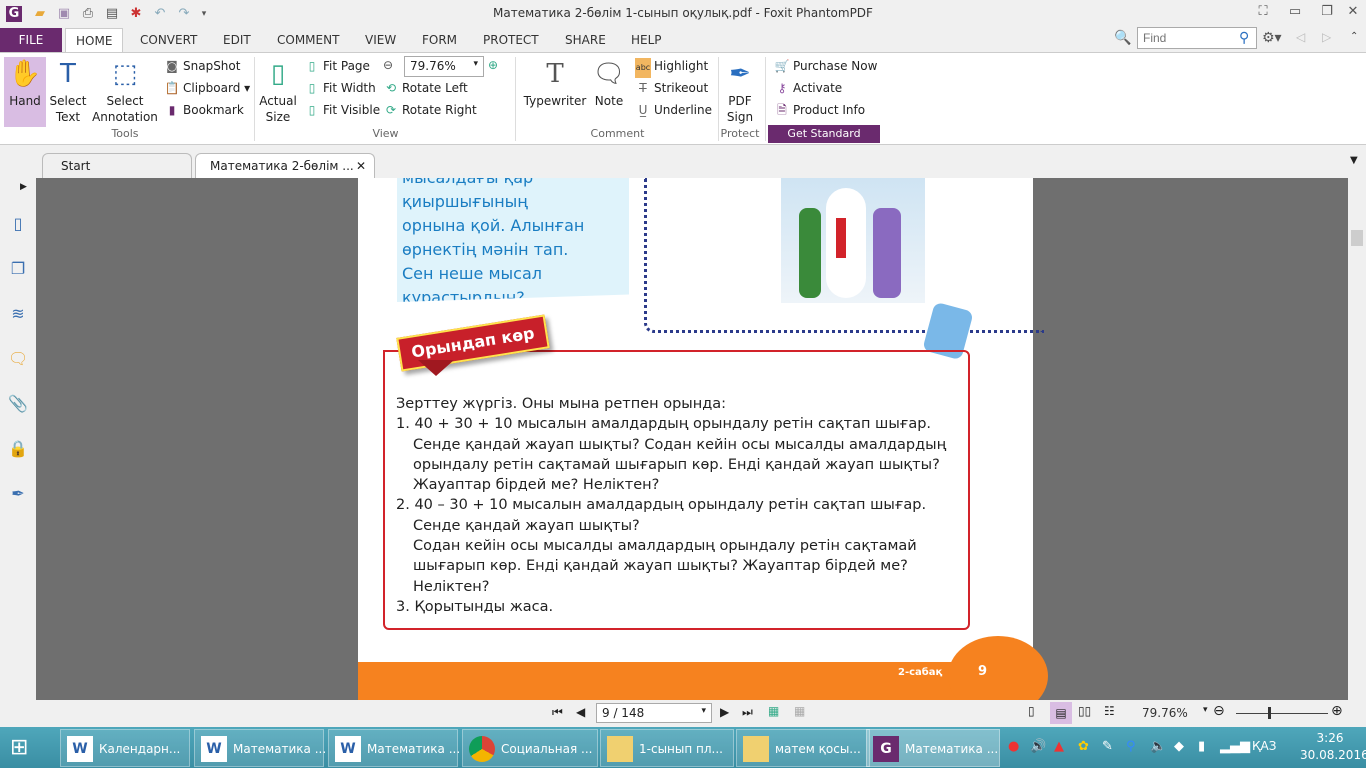 The height and width of the screenshot is (768, 1366). Describe the element at coordinates (1201, 746) in the screenshot. I see `battery-icon: ▮` at that location.